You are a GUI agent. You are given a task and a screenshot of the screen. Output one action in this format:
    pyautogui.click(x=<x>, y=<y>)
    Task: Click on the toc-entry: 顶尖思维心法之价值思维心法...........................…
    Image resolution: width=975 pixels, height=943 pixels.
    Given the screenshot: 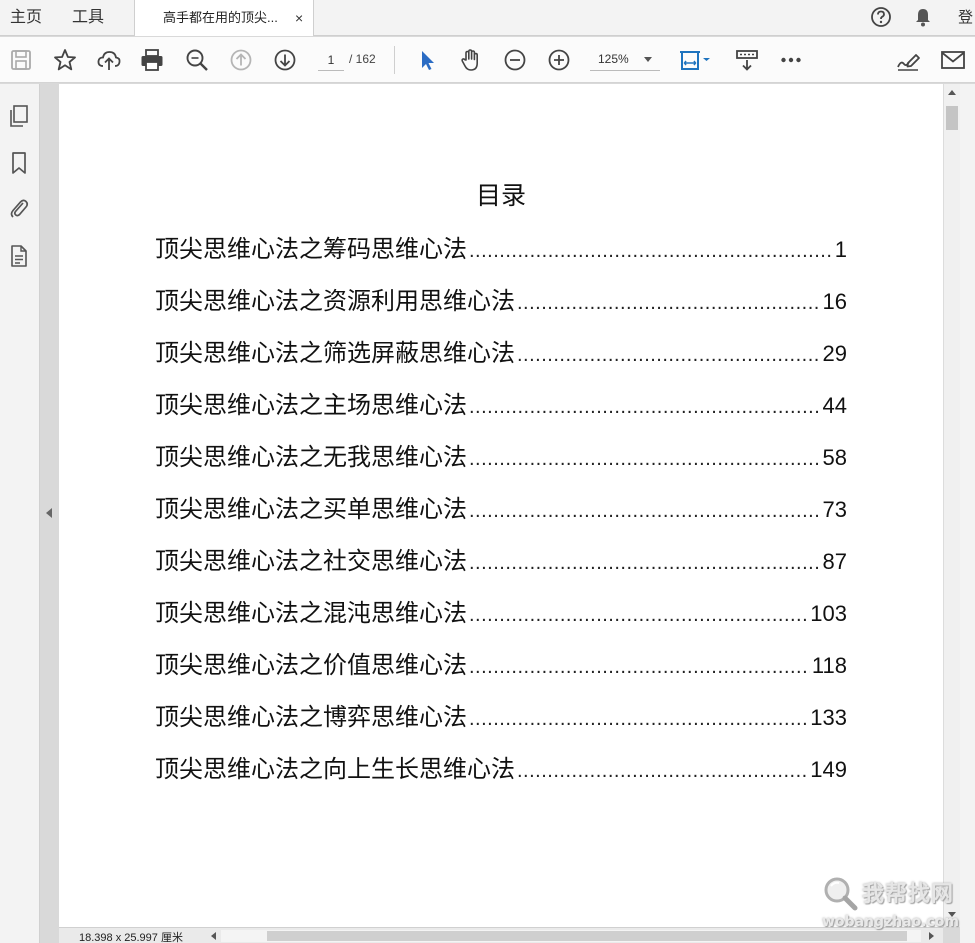 What is the action you would take?
    pyautogui.click(x=501, y=662)
    